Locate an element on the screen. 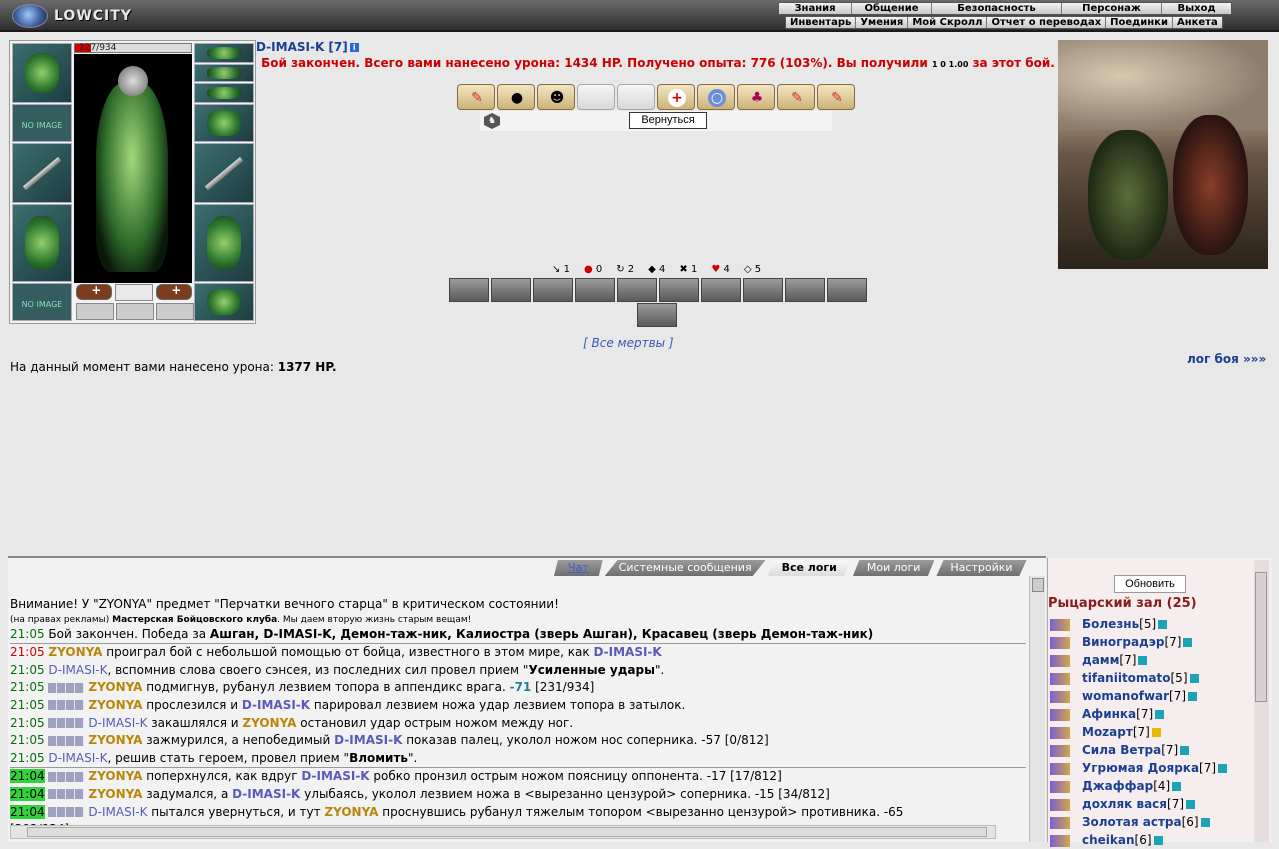 This screenshot has height=849, width=1279. scroll-slot-6: + is located at coordinates (676, 97).